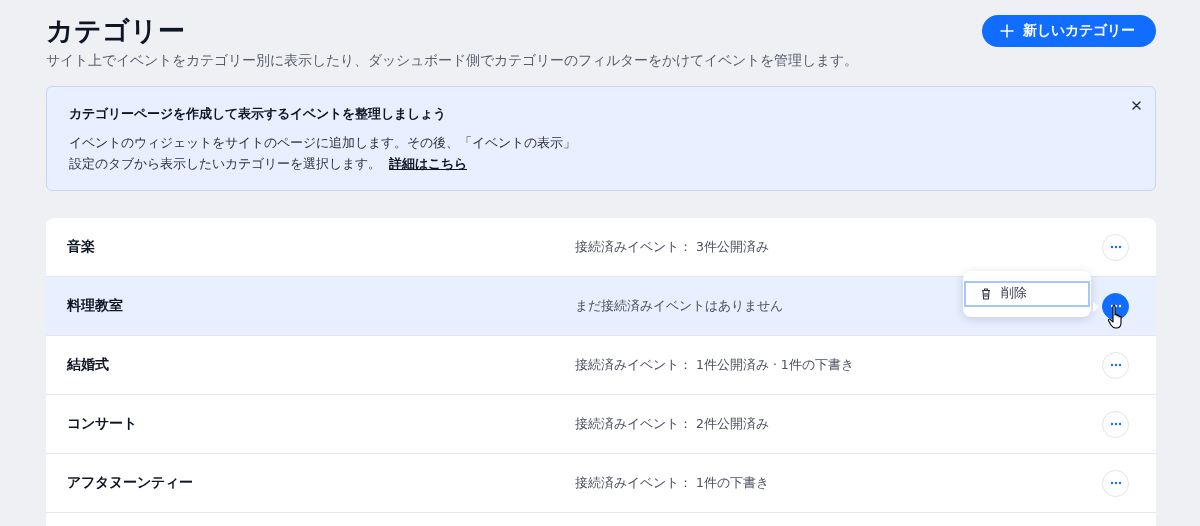 The height and width of the screenshot is (526, 1200). I want to click on category-name: 料理教室, so click(95, 306).